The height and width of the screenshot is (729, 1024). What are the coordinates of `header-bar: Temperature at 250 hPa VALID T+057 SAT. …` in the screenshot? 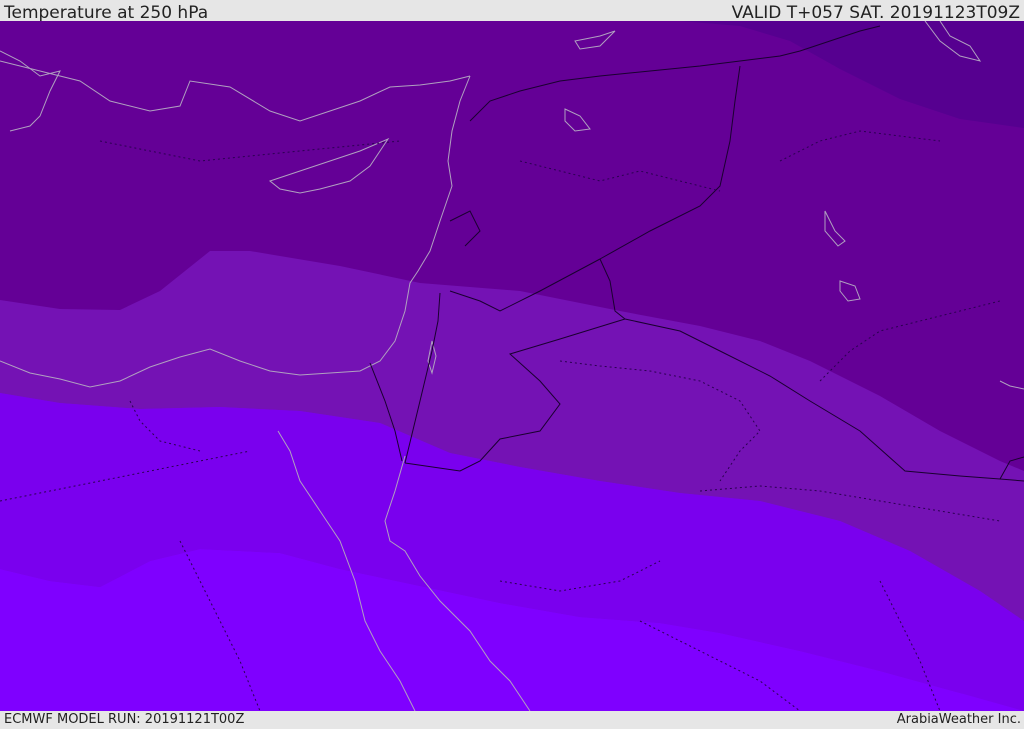 It's located at (512, 11).